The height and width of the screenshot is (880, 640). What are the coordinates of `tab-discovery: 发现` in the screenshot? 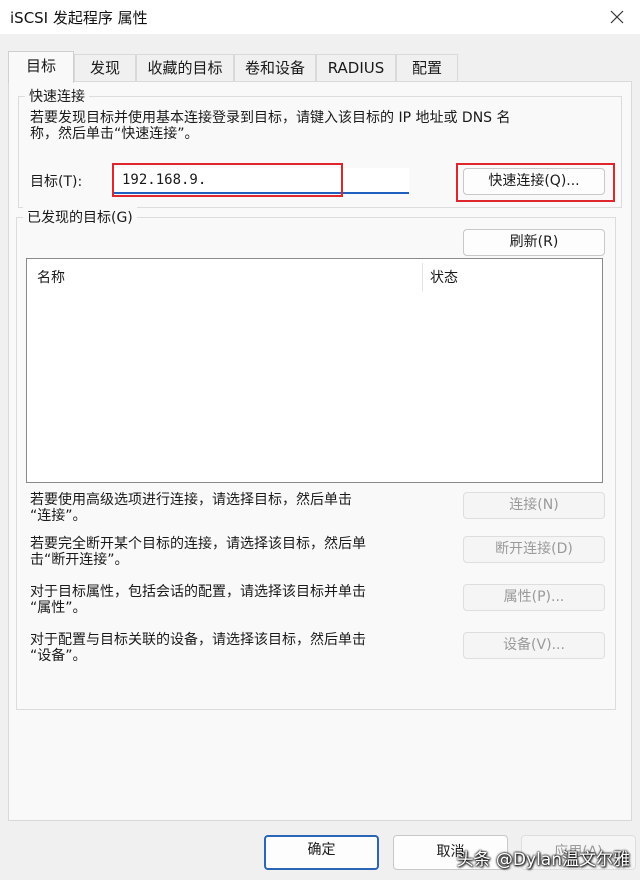 It's located at (105, 67).